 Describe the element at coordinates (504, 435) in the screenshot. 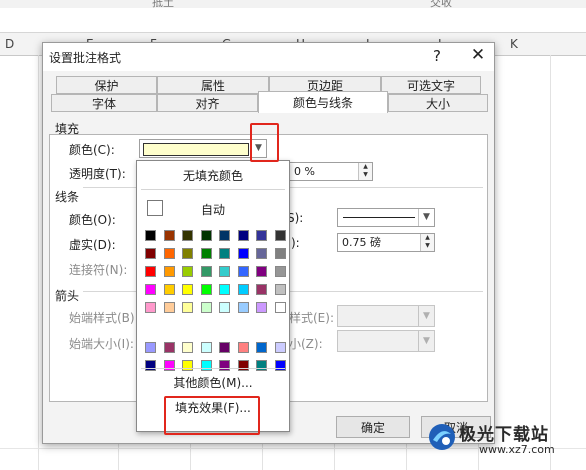

I see `watermark-brand: 极光下载站` at that location.